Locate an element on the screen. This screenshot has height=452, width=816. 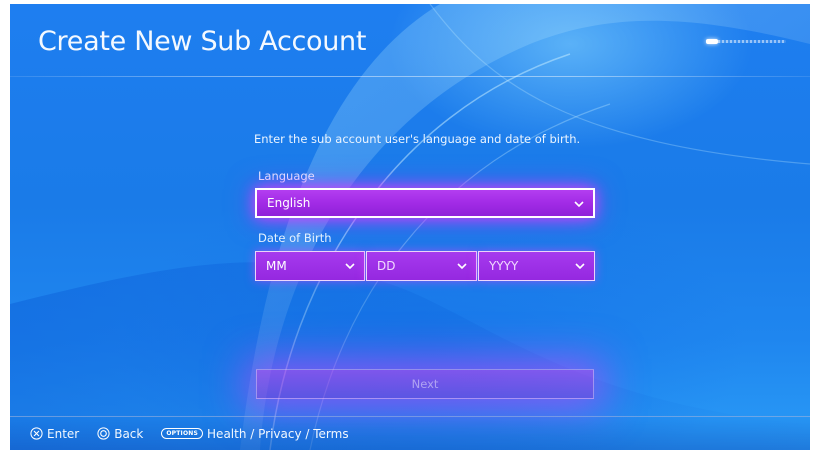
enter-label: Enter is located at coordinates (63, 433).